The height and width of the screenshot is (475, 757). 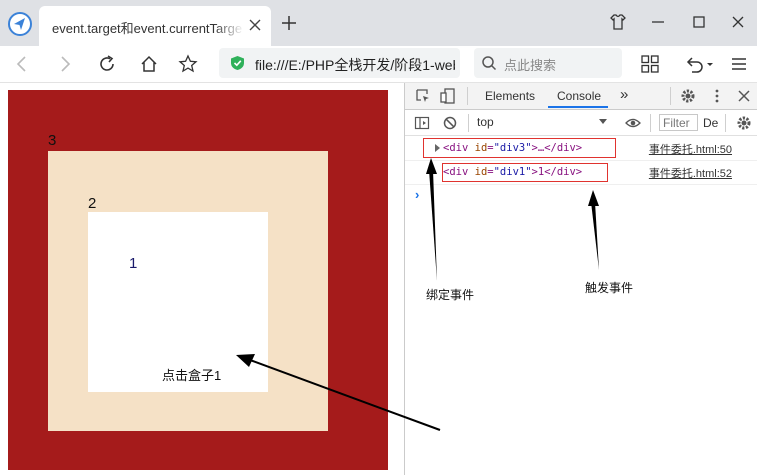 I want to click on box-2-number: 2, so click(x=92, y=203).